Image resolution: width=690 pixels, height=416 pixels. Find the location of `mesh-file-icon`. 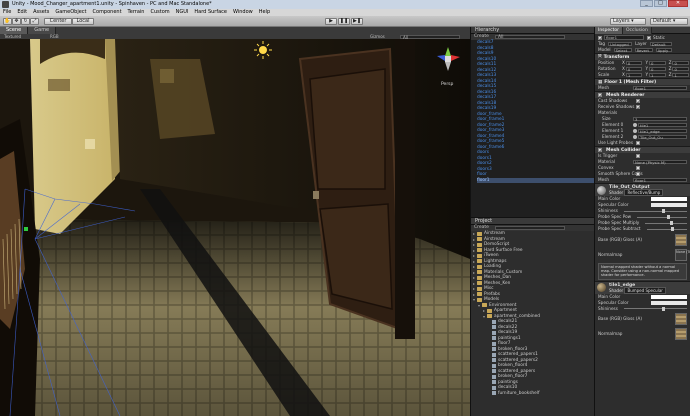

mesh-file-icon is located at coordinates (494, 360).